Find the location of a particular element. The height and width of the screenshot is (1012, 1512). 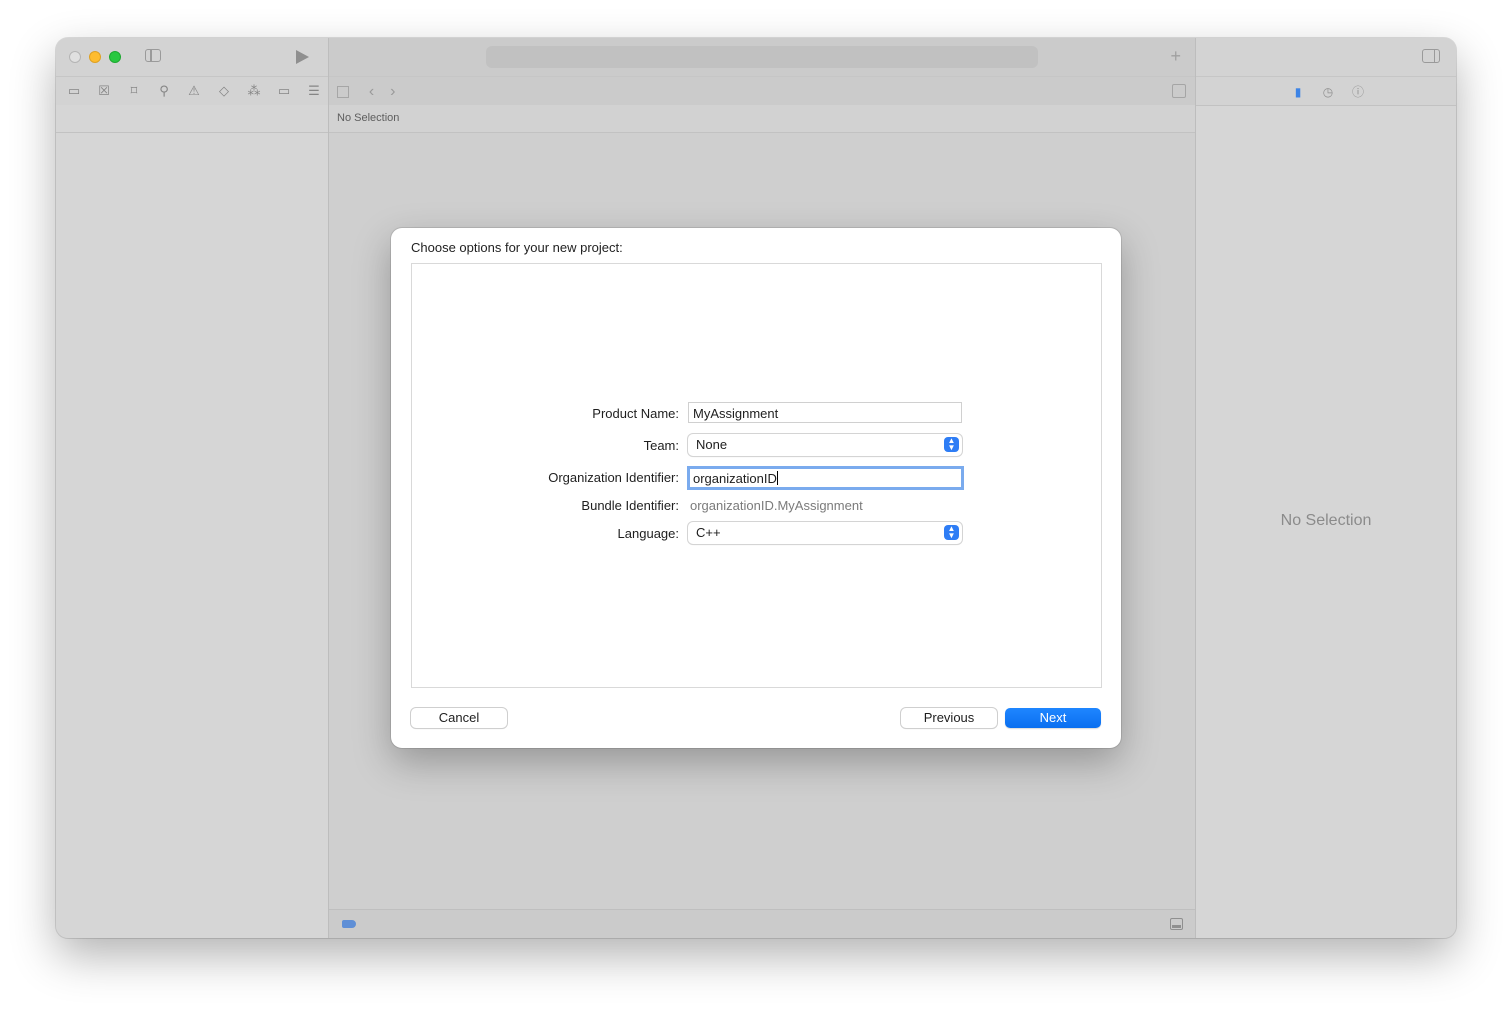

x-square-icon: ☒ is located at coordinates (104, 91).